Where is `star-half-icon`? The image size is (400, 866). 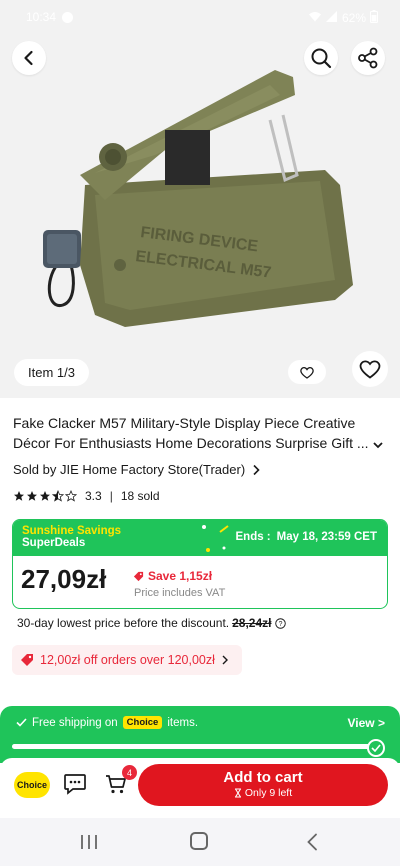 star-half-icon is located at coordinates (58, 496).